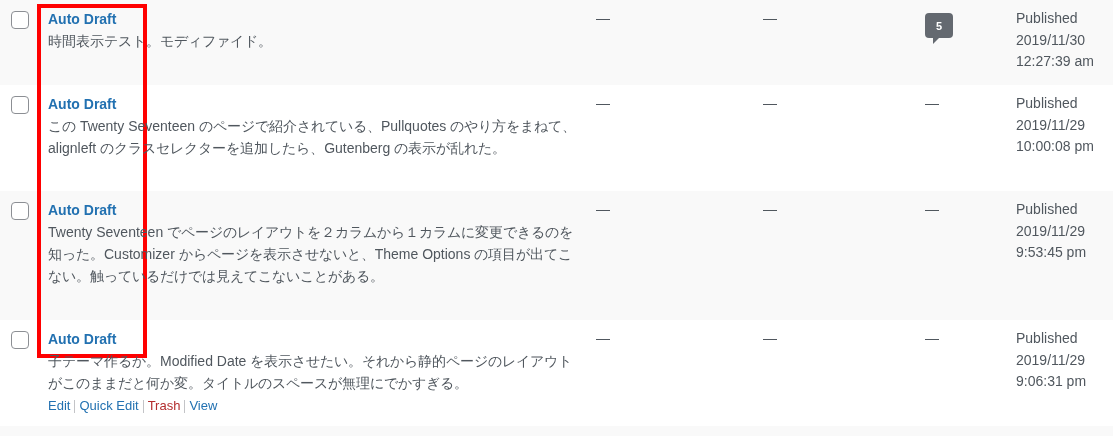 The image size is (1113, 436). I want to click on post-time: 12:27:39 am, so click(1055, 61).